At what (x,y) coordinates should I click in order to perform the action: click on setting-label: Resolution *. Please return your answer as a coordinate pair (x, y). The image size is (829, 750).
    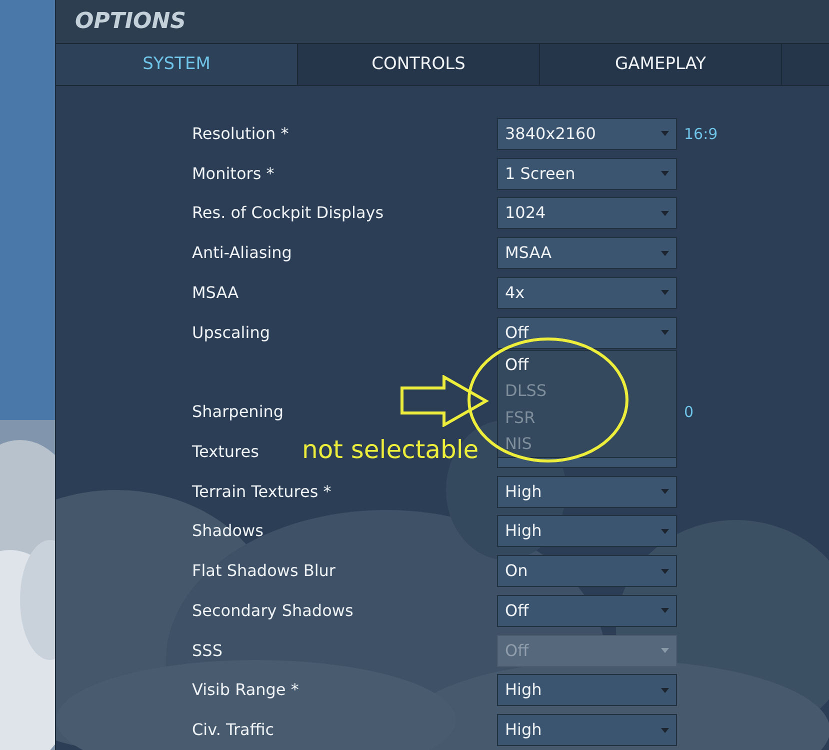
    Looking at the image, I should click on (240, 133).